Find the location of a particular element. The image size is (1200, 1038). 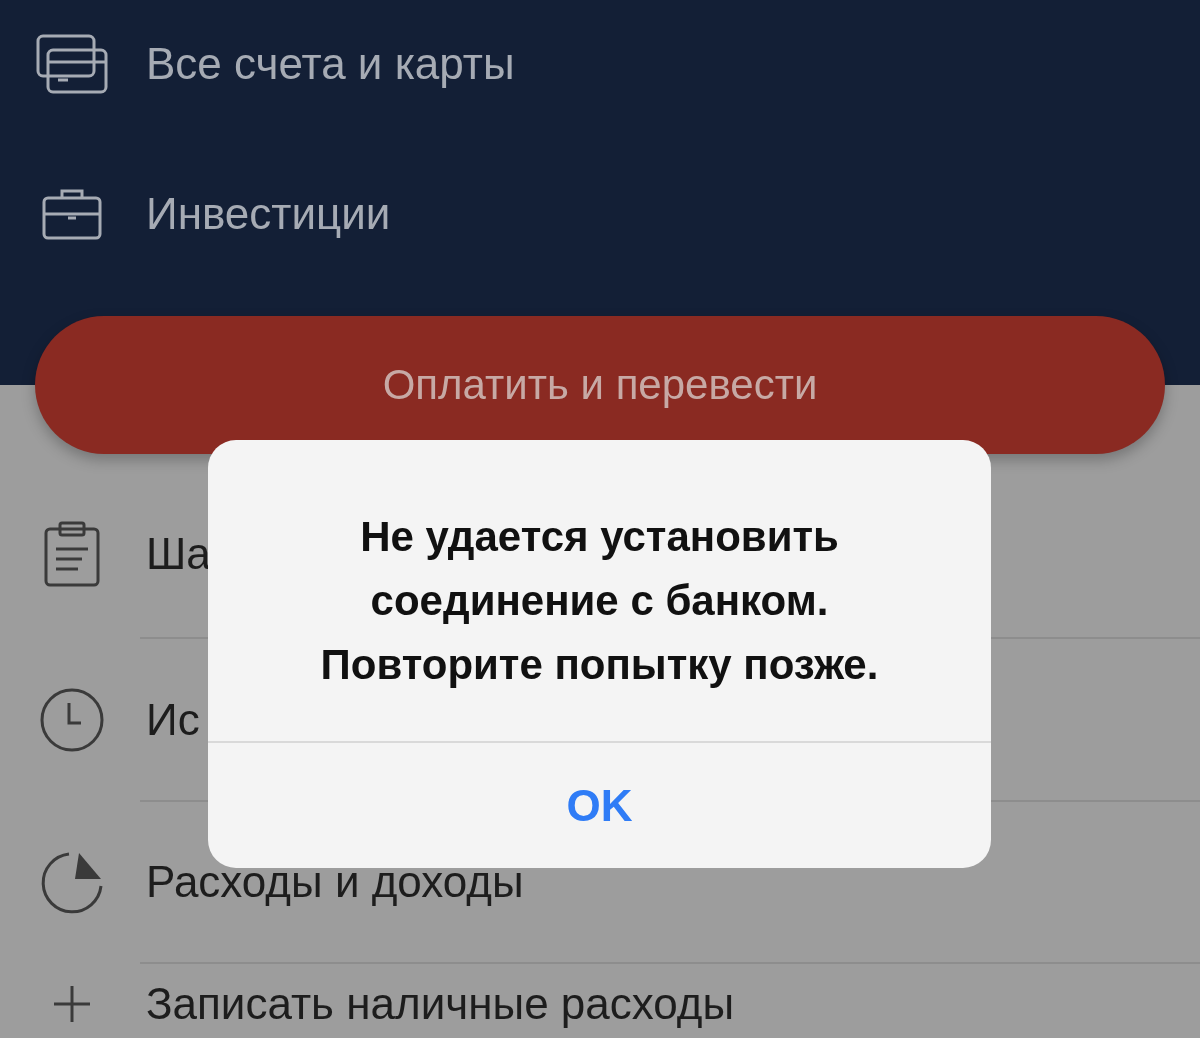

menu-item: Все счета и карты is located at coordinates (330, 64).